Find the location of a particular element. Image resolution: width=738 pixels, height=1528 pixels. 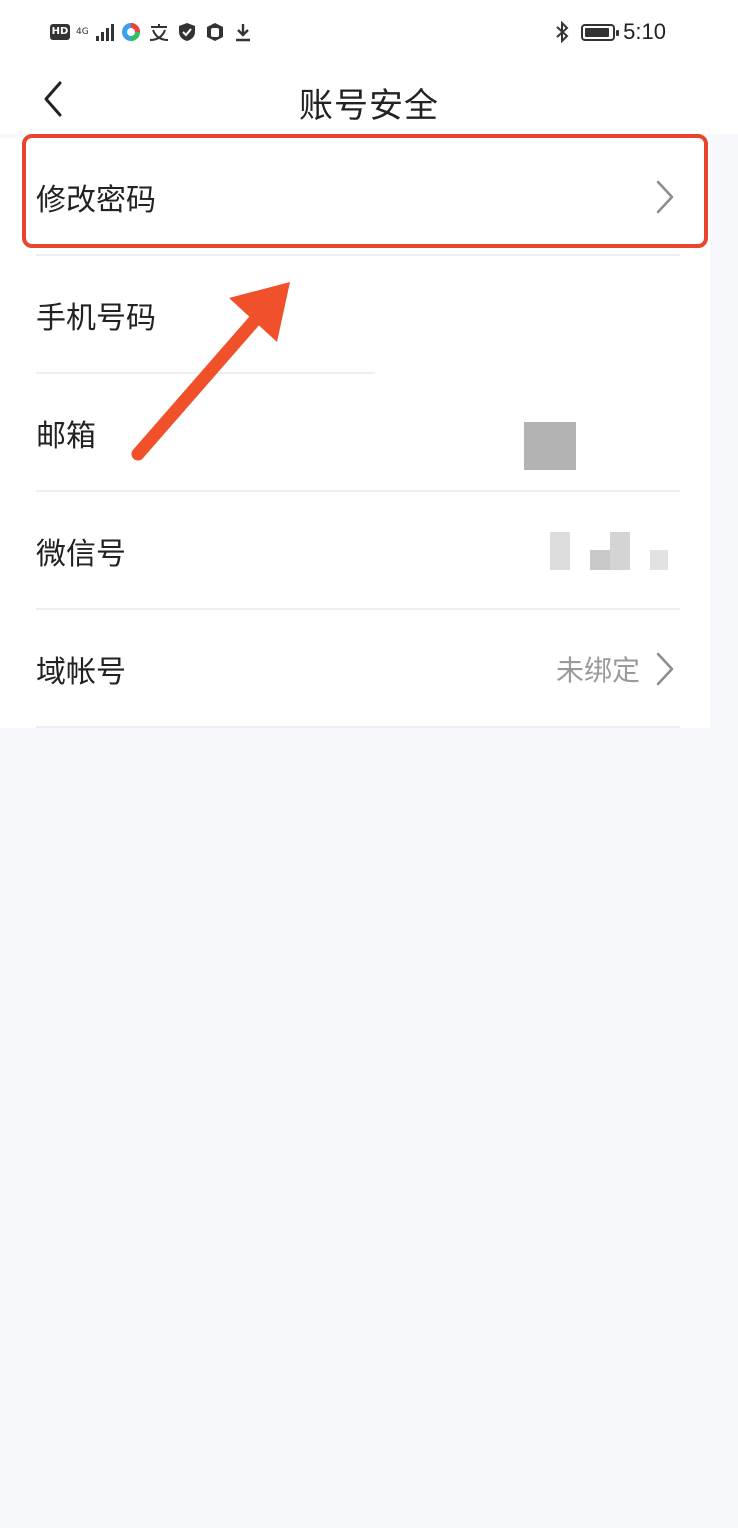

translate-icon is located at coordinates (159, 32).